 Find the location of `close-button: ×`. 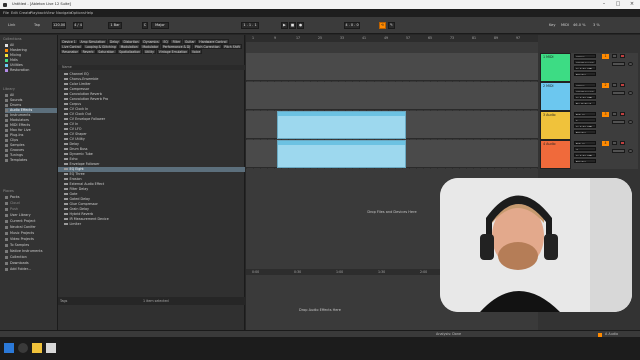

close-button: × is located at coordinates (632, 4).